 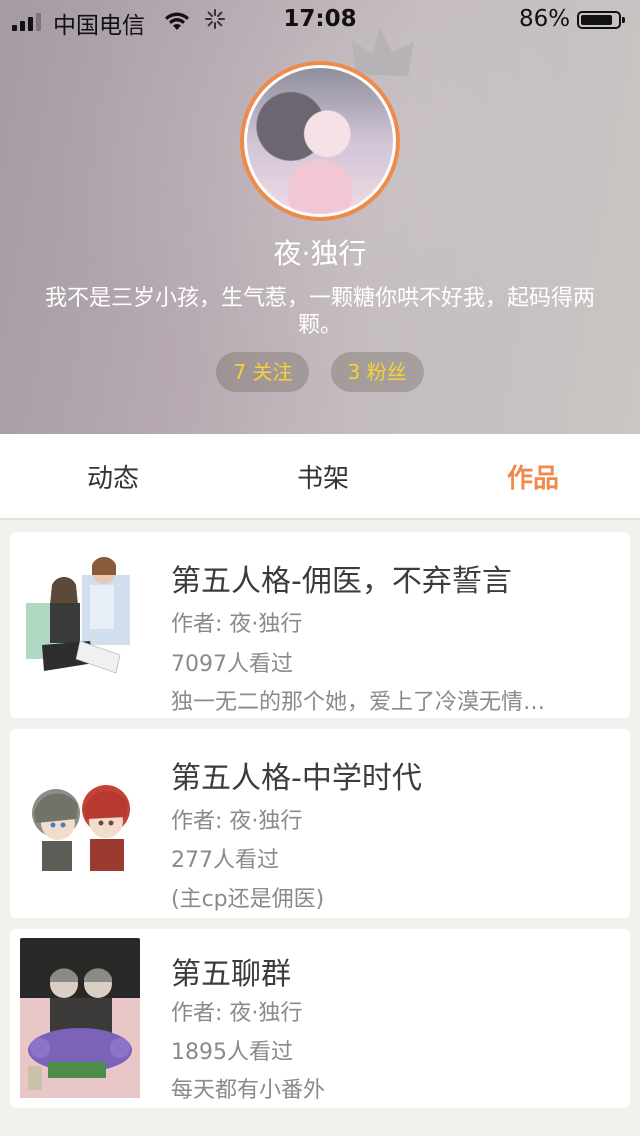 What do you see at coordinates (320, 253) in the screenshot?
I see `username: 夜·独行` at bounding box center [320, 253].